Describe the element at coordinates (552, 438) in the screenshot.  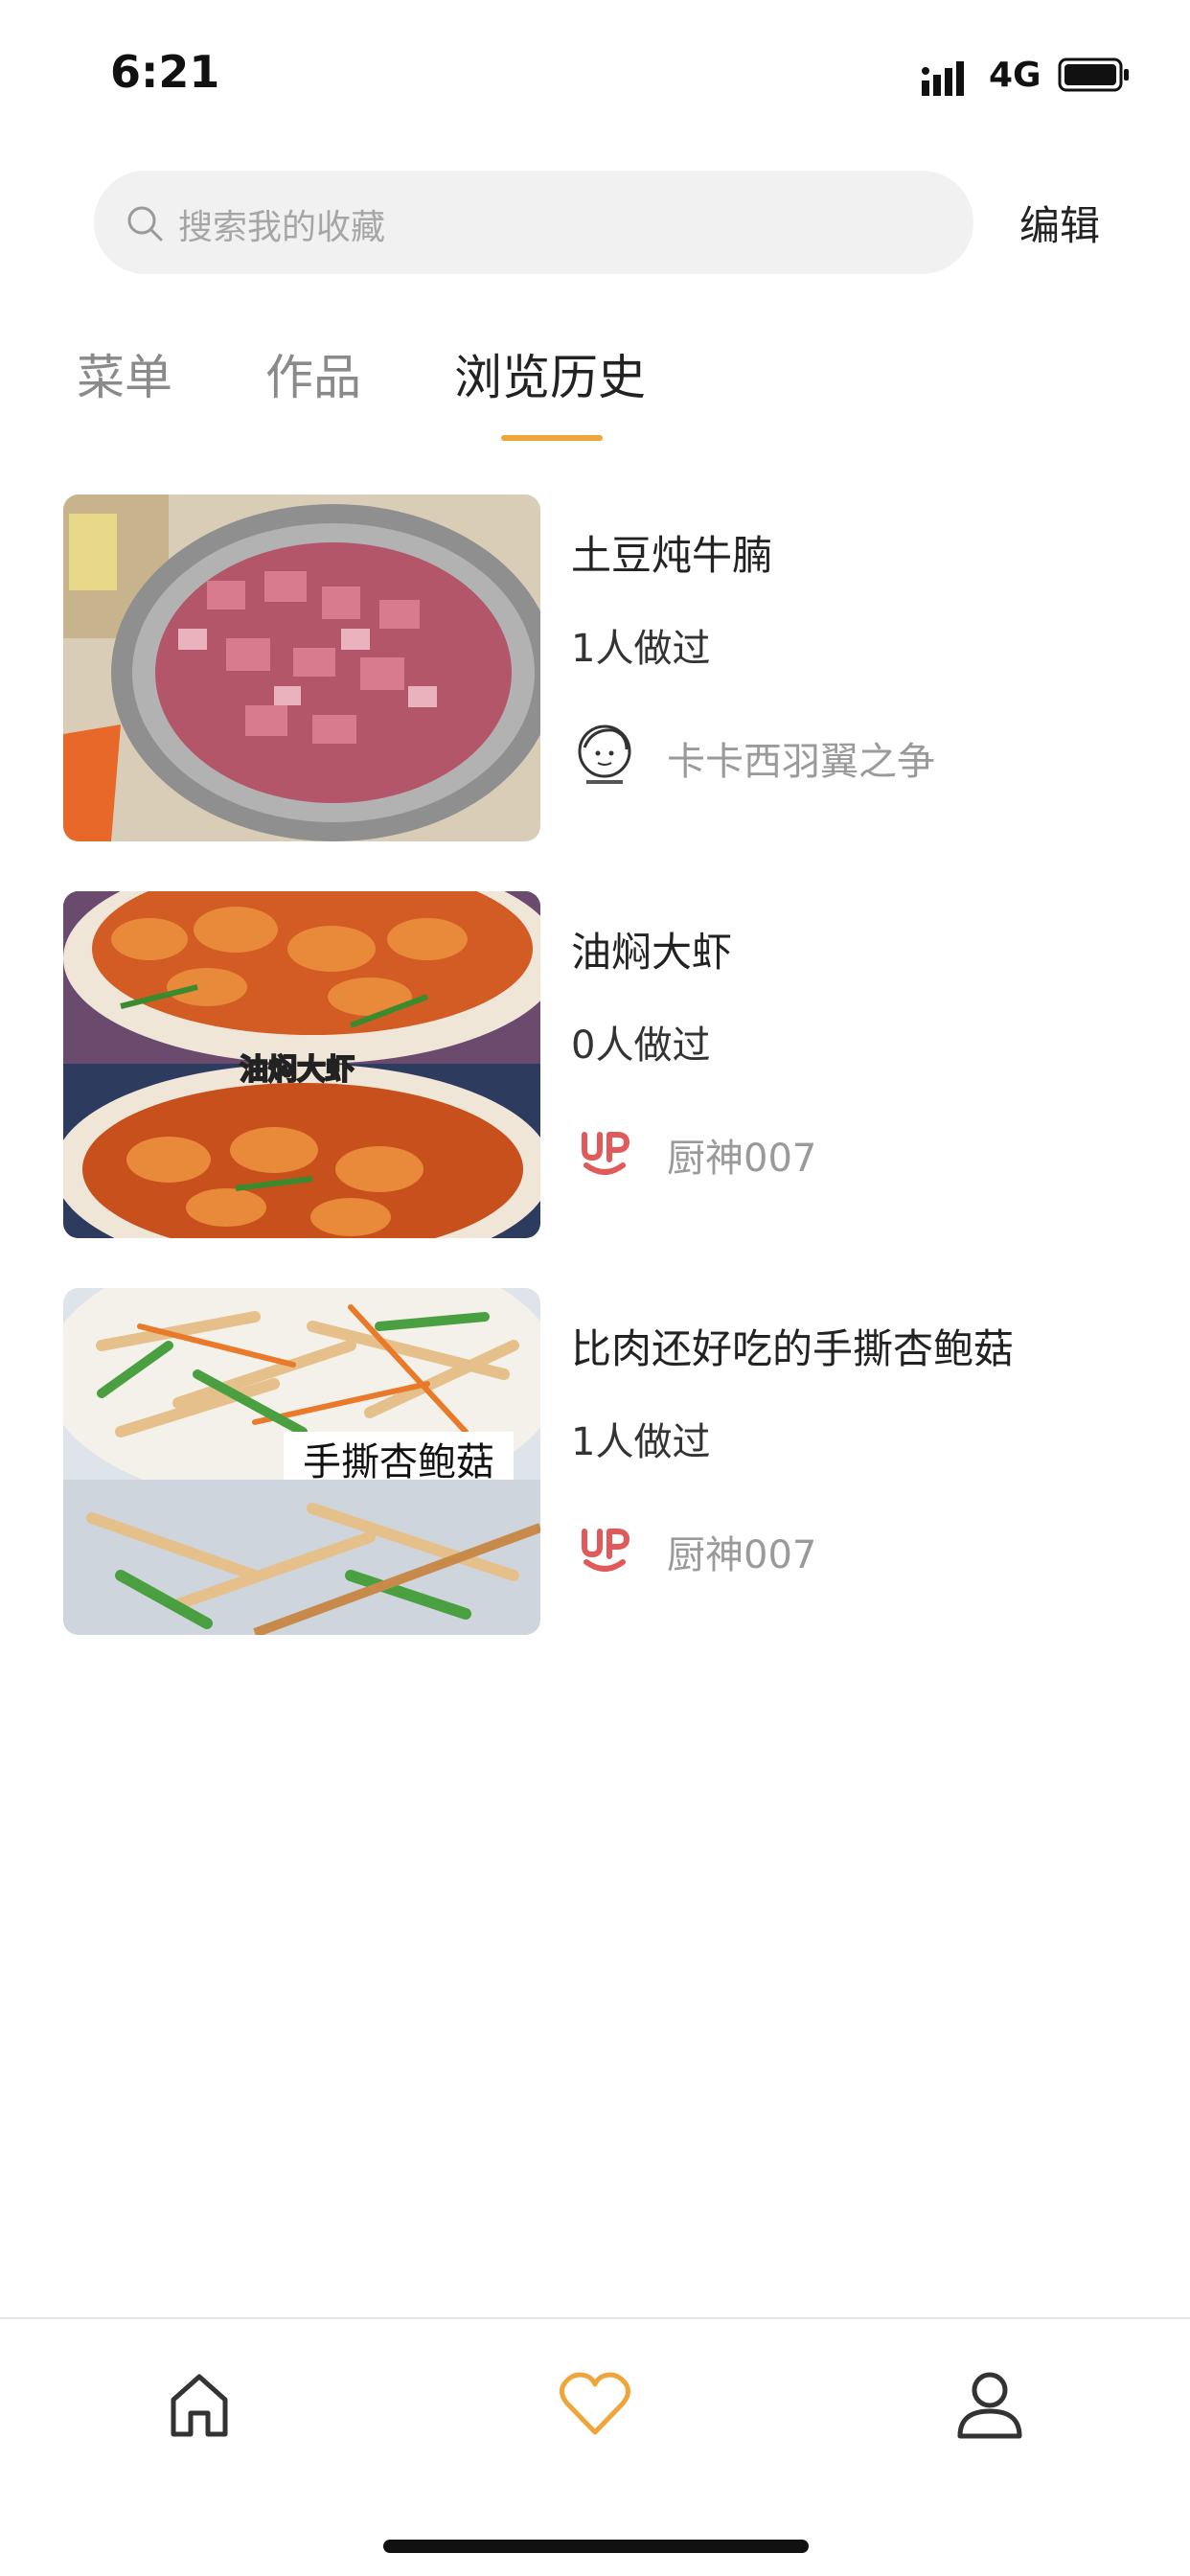
I see `active-tab-indicator` at that location.